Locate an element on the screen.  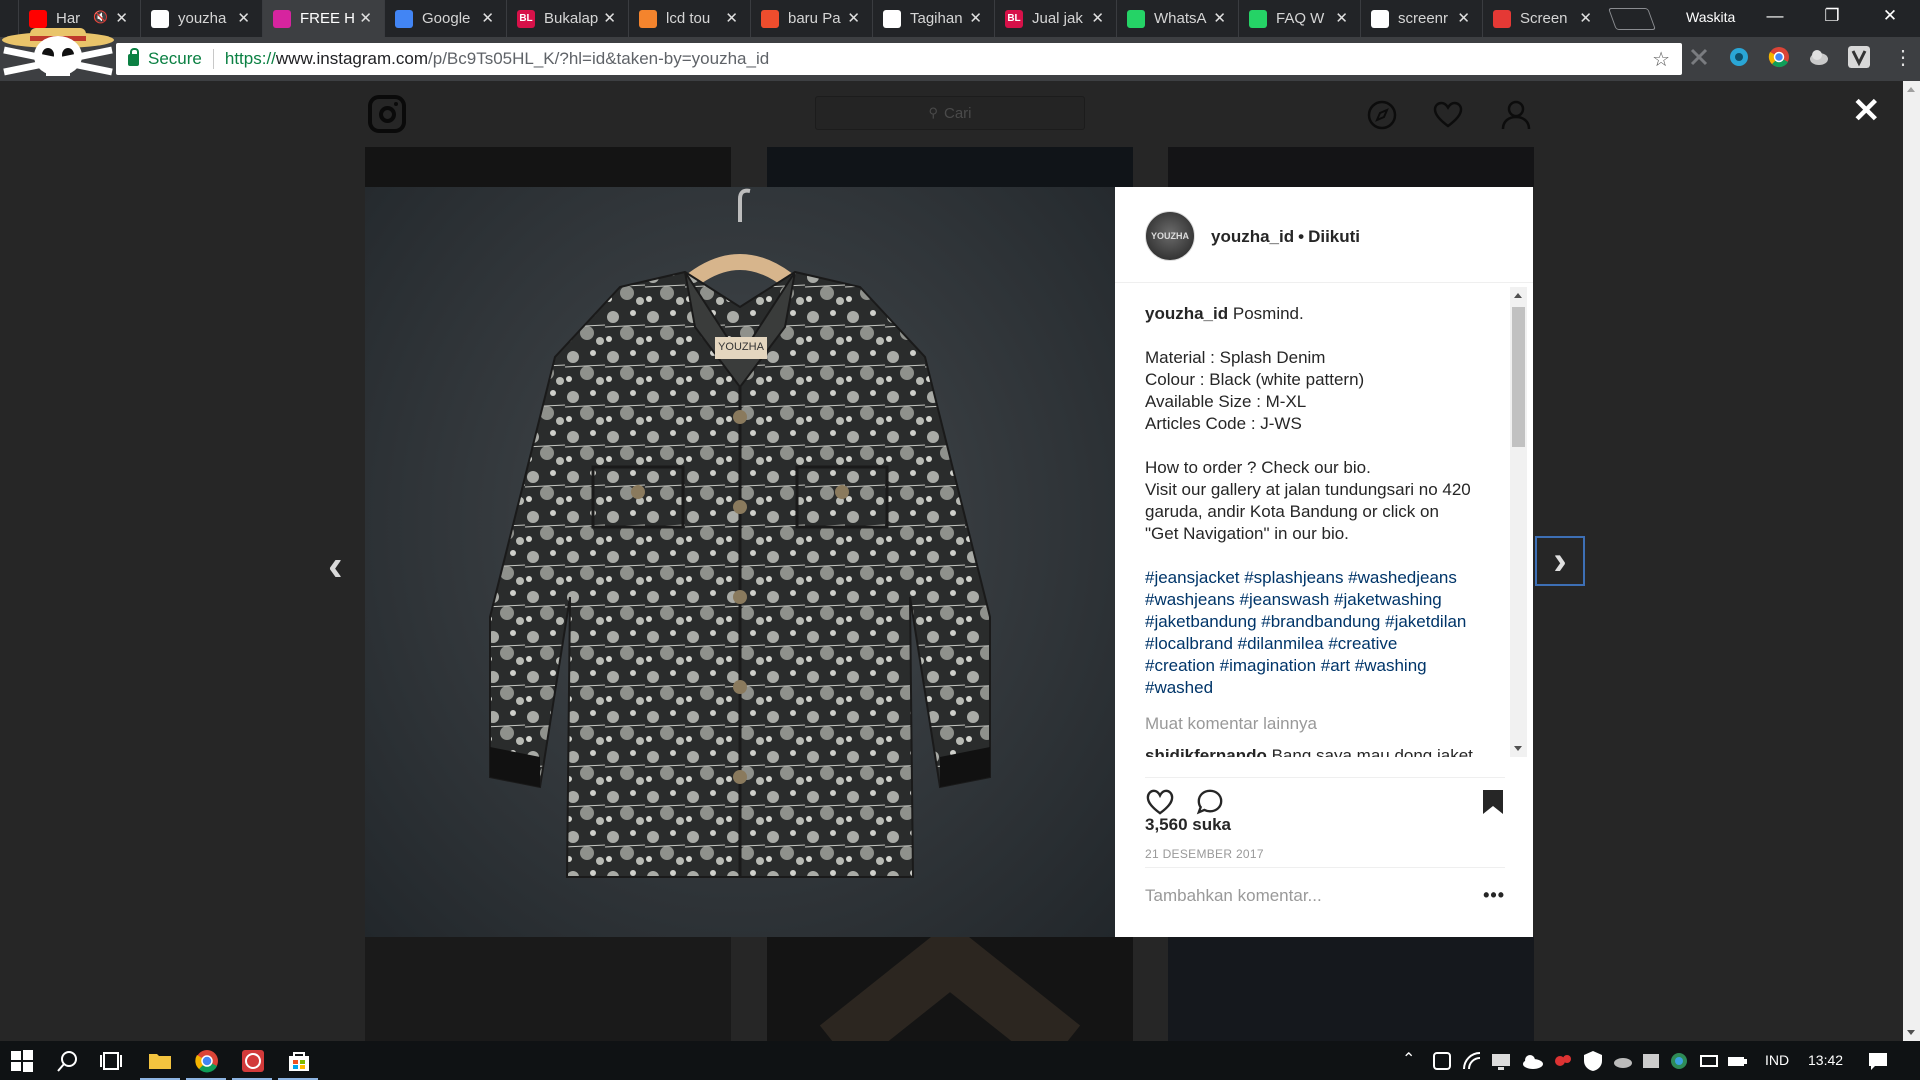
chrome-menu-icon: ⋮ is located at coordinates (1903, 57).